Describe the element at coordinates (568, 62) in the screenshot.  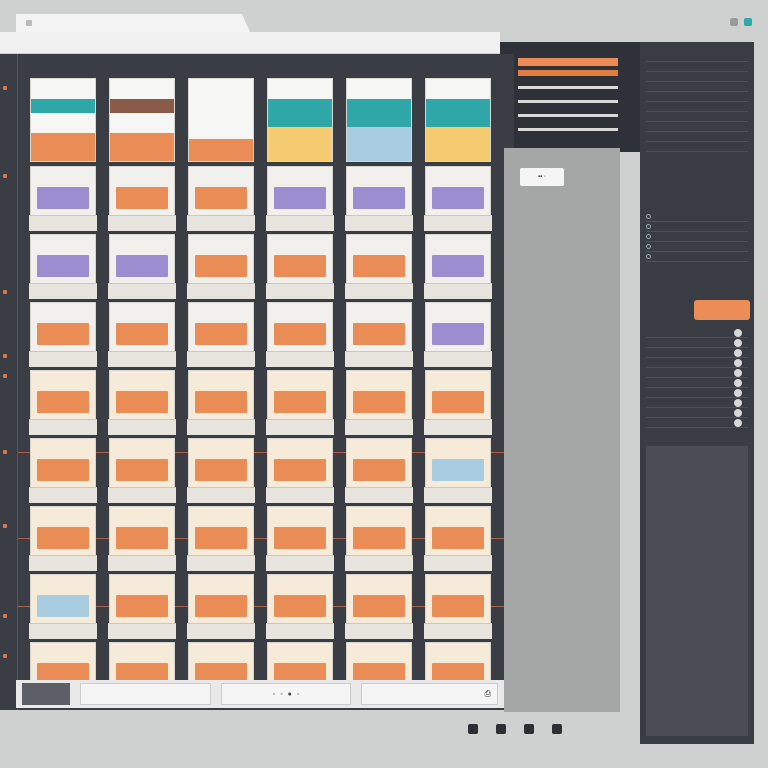
I see `tool-orange-bar` at that location.